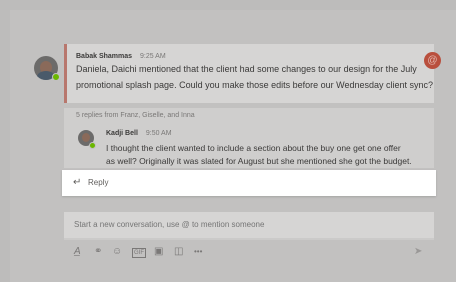 The height and width of the screenshot is (282, 456). I want to click on gif-icon: GIF, so click(139, 253).